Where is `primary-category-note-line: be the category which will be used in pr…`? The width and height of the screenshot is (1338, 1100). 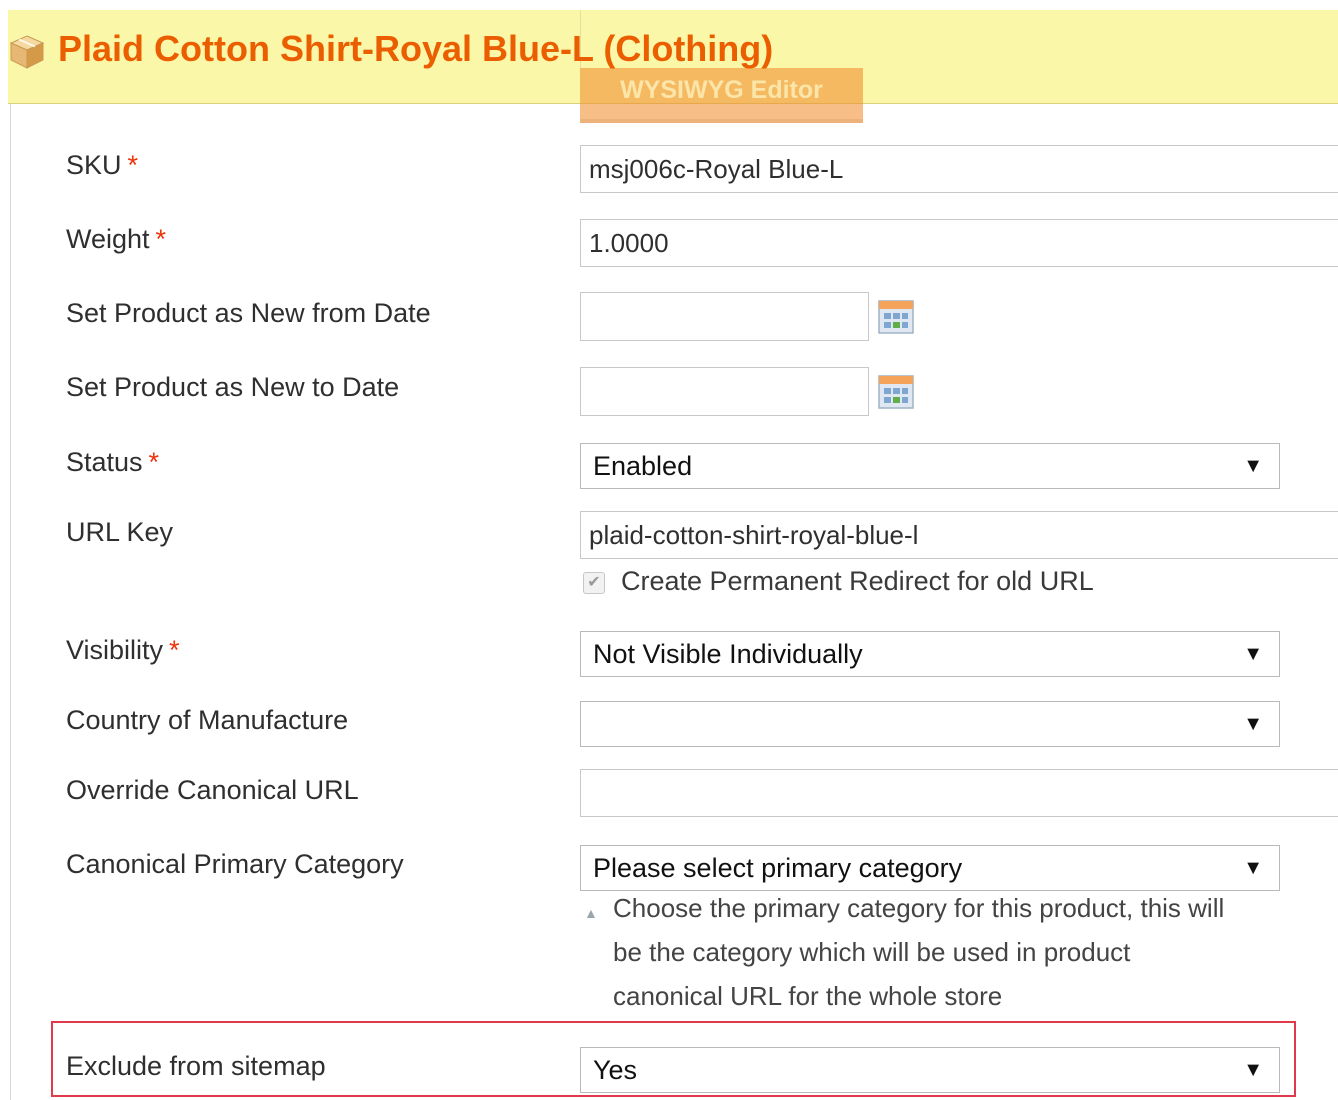 primary-category-note-line: be the category which will be used in pr… is located at coordinates (872, 952).